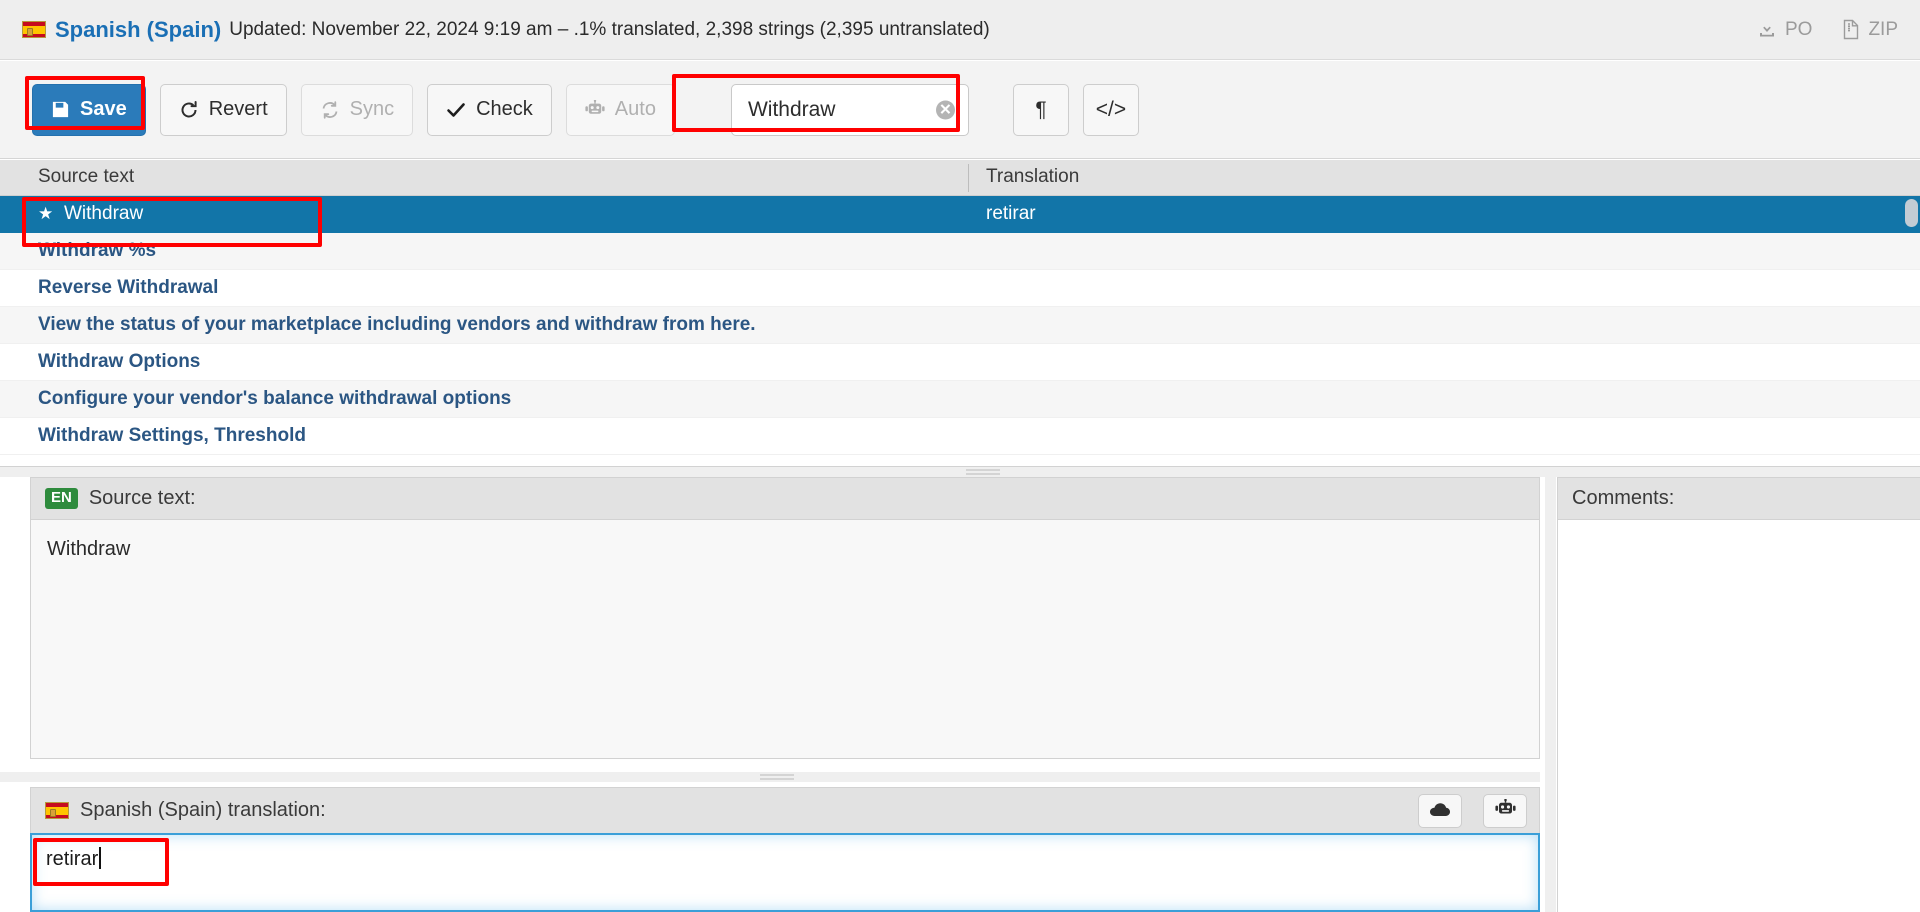 The image size is (1920, 912). I want to click on translation-panel-header: Spanish (Spain) translation:, so click(785, 810).